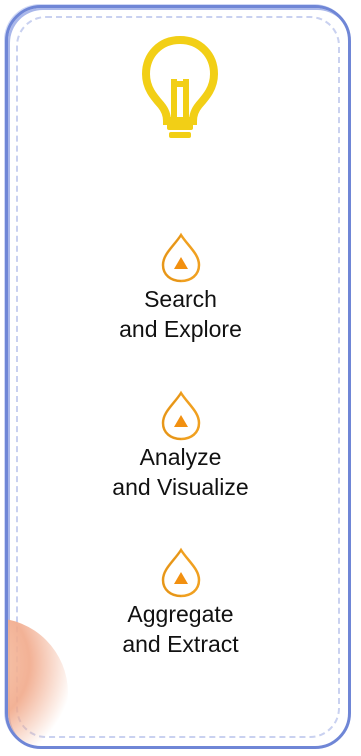 The width and height of the screenshot is (361, 756). What do you see at coordinates (180, 329) in the screenshot?
I see `step-label-line2: and Explore` at bounding box center [180, 329].